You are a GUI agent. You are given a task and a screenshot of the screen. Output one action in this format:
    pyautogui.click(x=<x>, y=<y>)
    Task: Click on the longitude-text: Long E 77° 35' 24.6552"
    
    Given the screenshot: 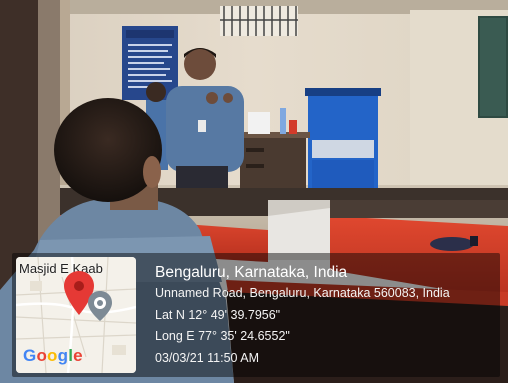 What is the action you would take?
    pyautogui.click(x=222, y=336)
    